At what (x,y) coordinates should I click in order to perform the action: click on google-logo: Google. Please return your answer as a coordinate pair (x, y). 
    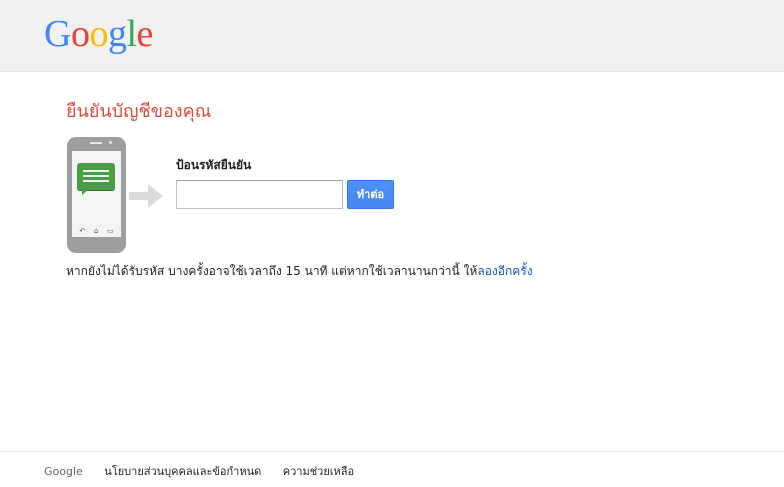
    Looking at the image, I should click on (98, 34).